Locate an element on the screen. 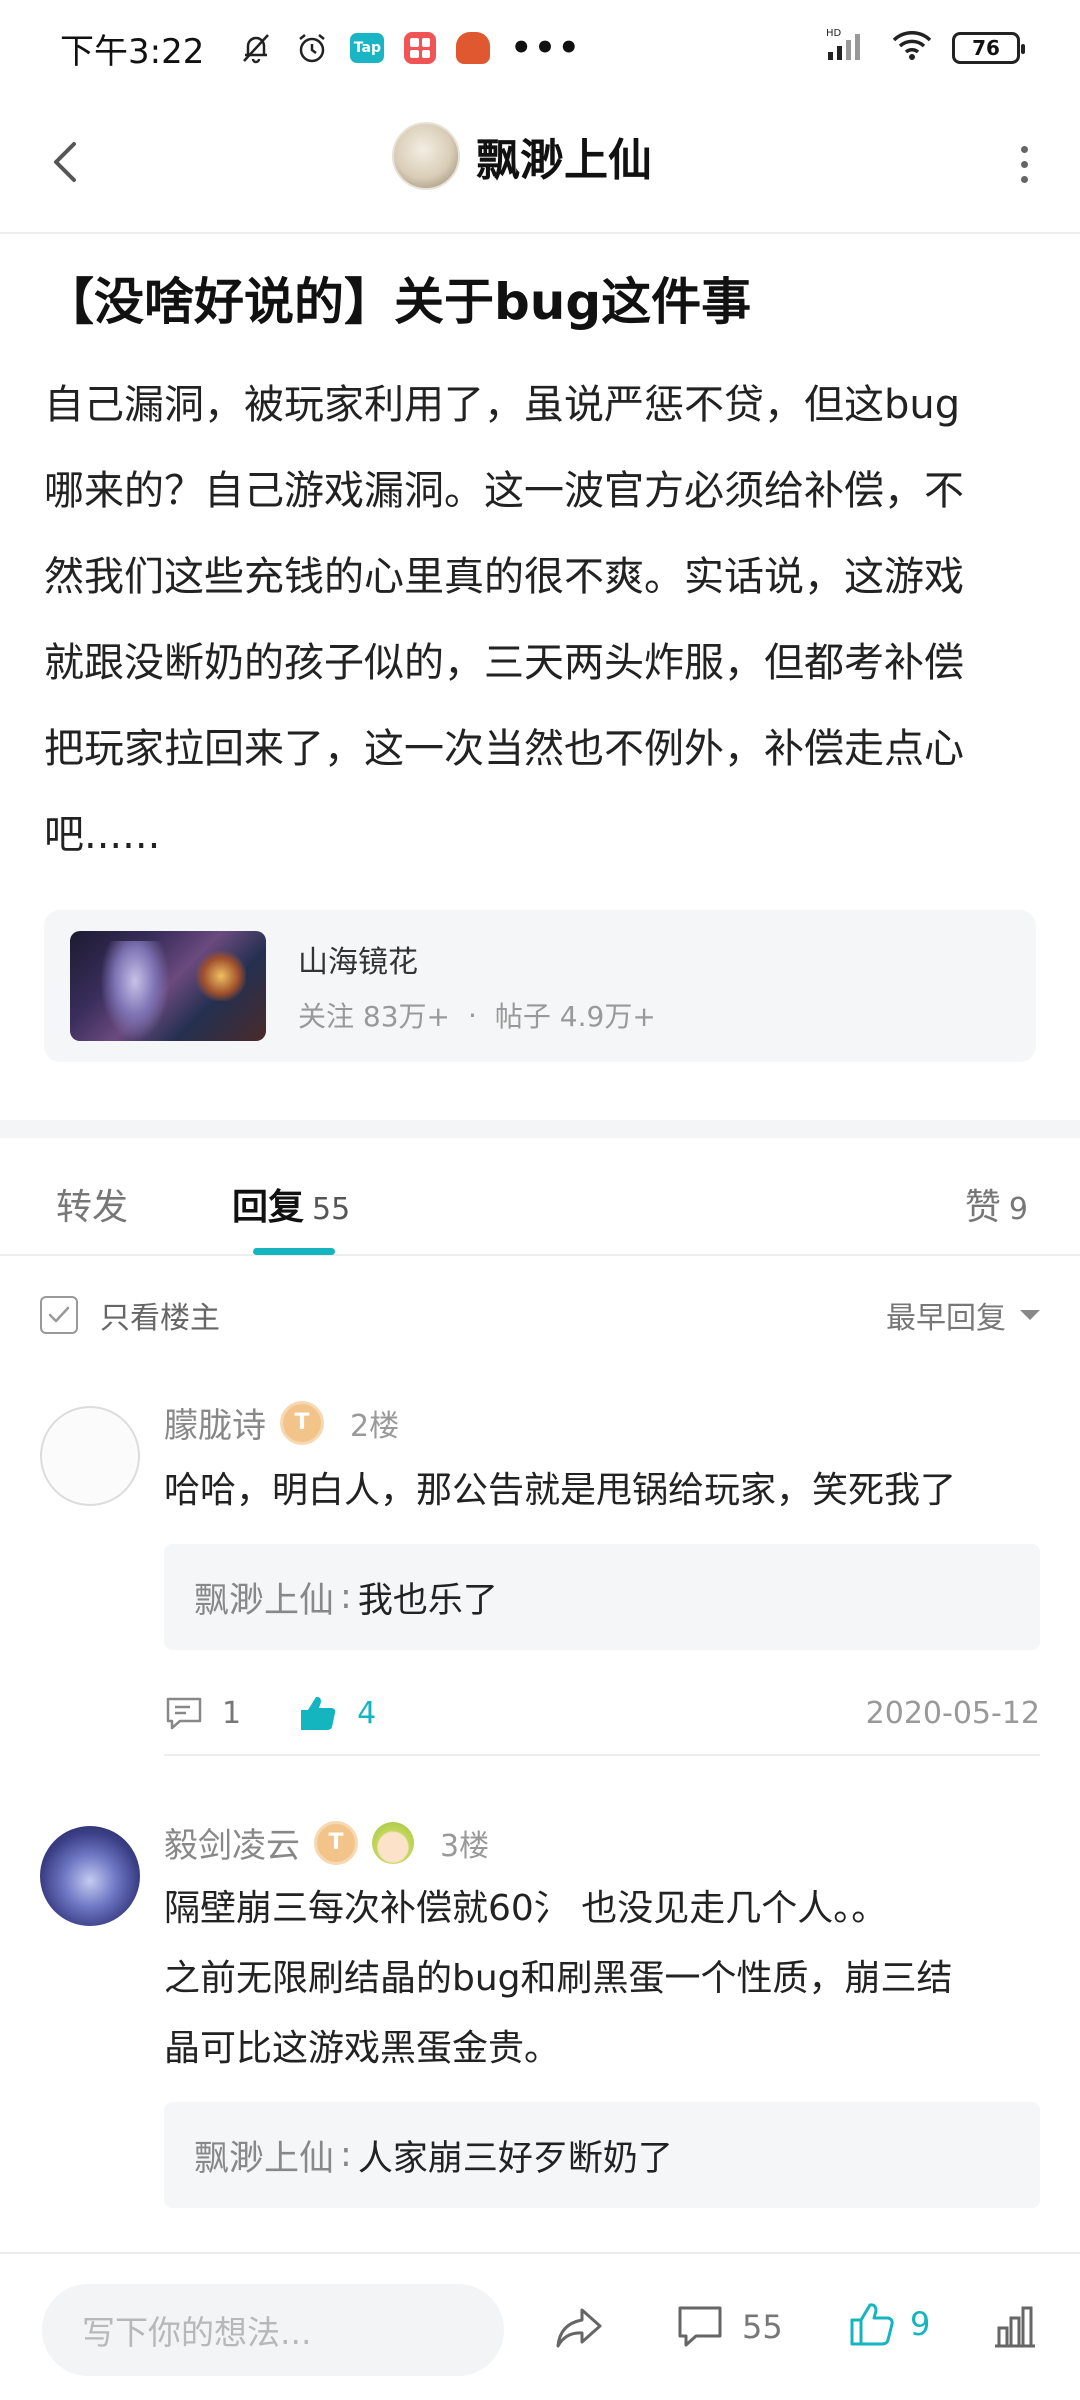  commenter-name: 毅剑凌云 is located at coordinates (232, 1842).